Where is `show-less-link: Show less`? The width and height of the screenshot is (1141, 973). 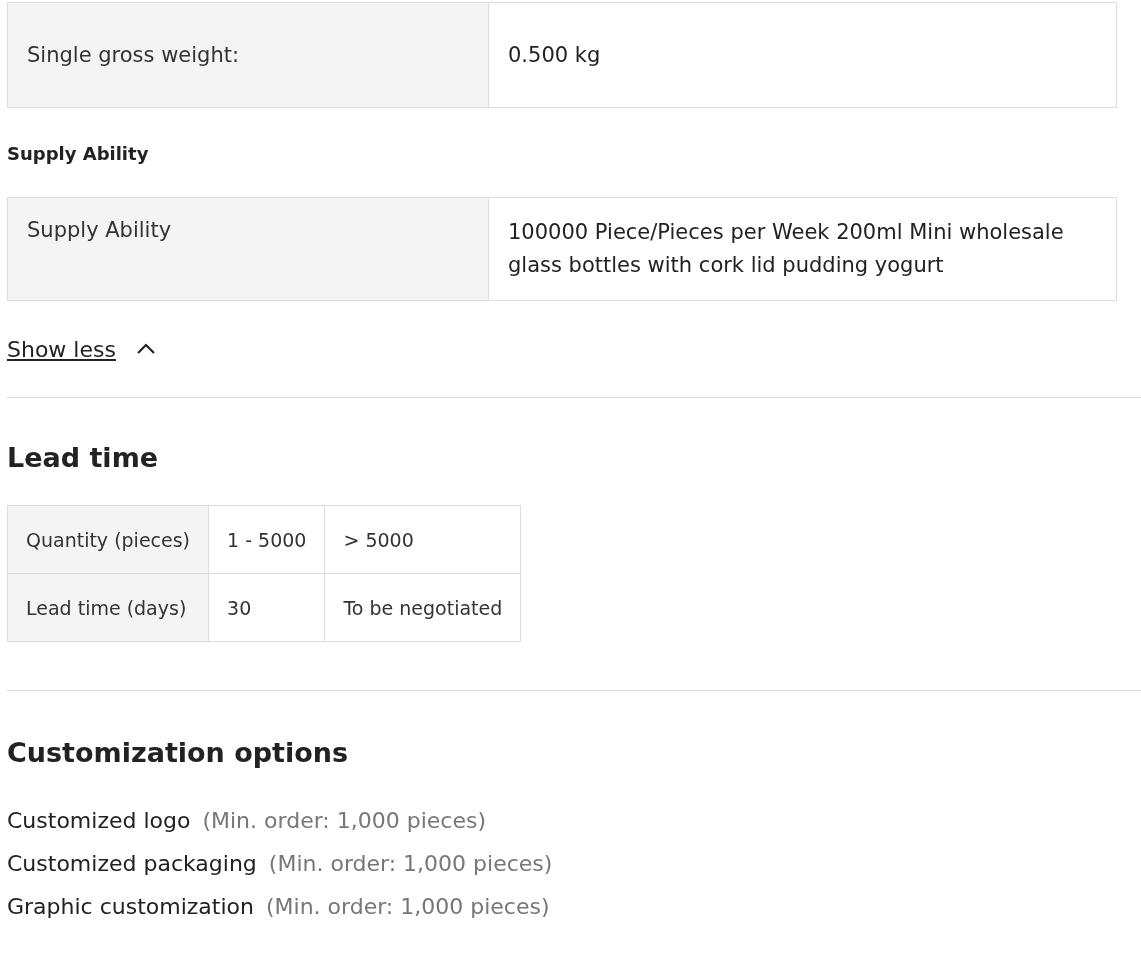
show-less-link: Show less is located at coordinates (61, 349).